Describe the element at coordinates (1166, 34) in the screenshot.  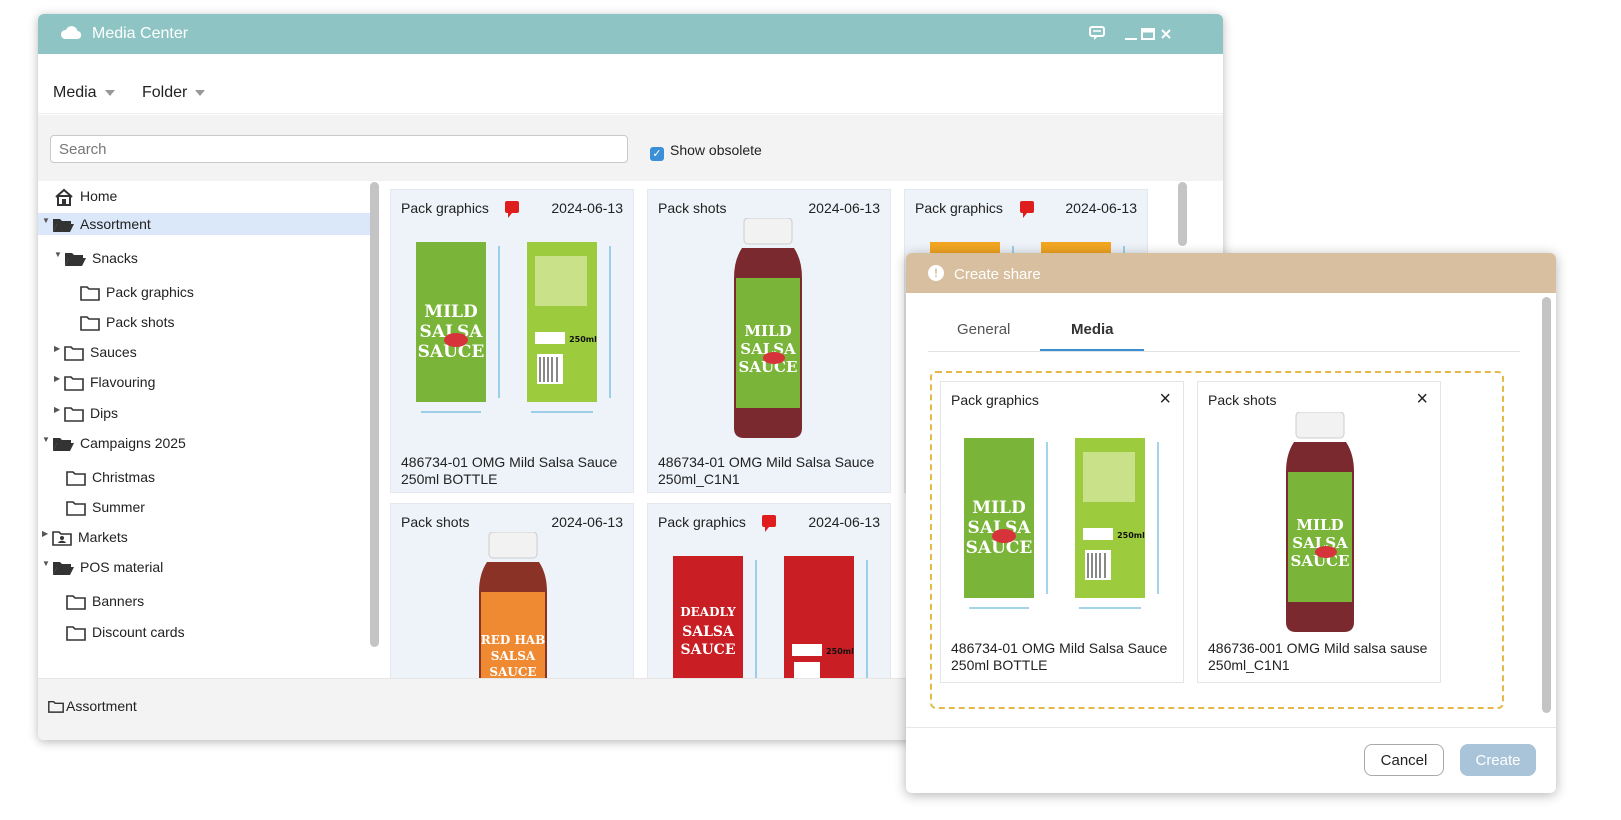
I see `close-icon` at that location.